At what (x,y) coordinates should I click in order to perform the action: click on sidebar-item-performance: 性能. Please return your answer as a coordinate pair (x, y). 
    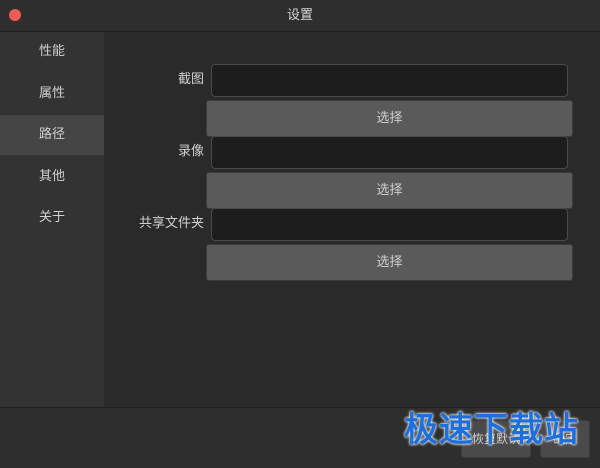
    Looking at the image, I should click on (52, 52).